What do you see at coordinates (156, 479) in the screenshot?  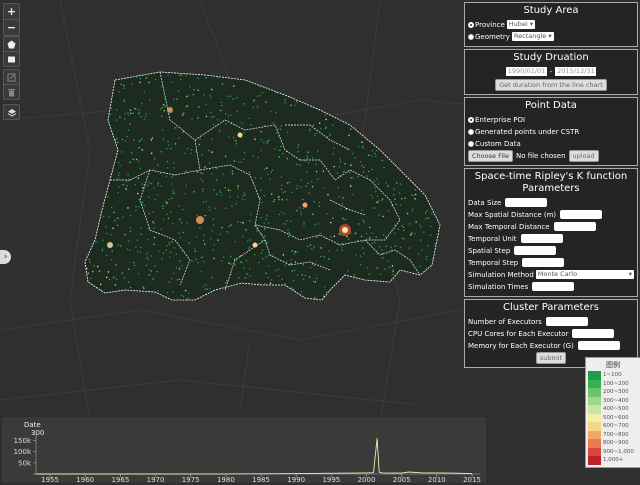 I see `x-tick-label: 1970` at bounding box center [156, 479].